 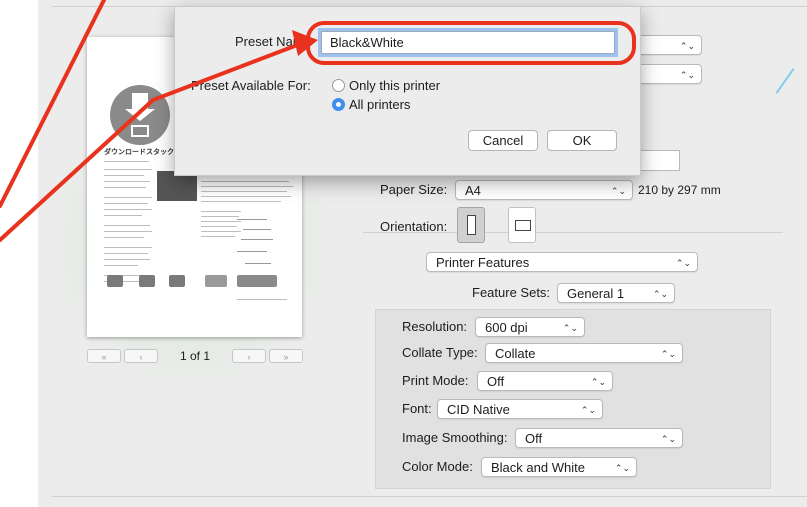 What do you see at coordinates (53, 104) in the screenshot?
I see `annotation-line` at bounding box center [53, 104].